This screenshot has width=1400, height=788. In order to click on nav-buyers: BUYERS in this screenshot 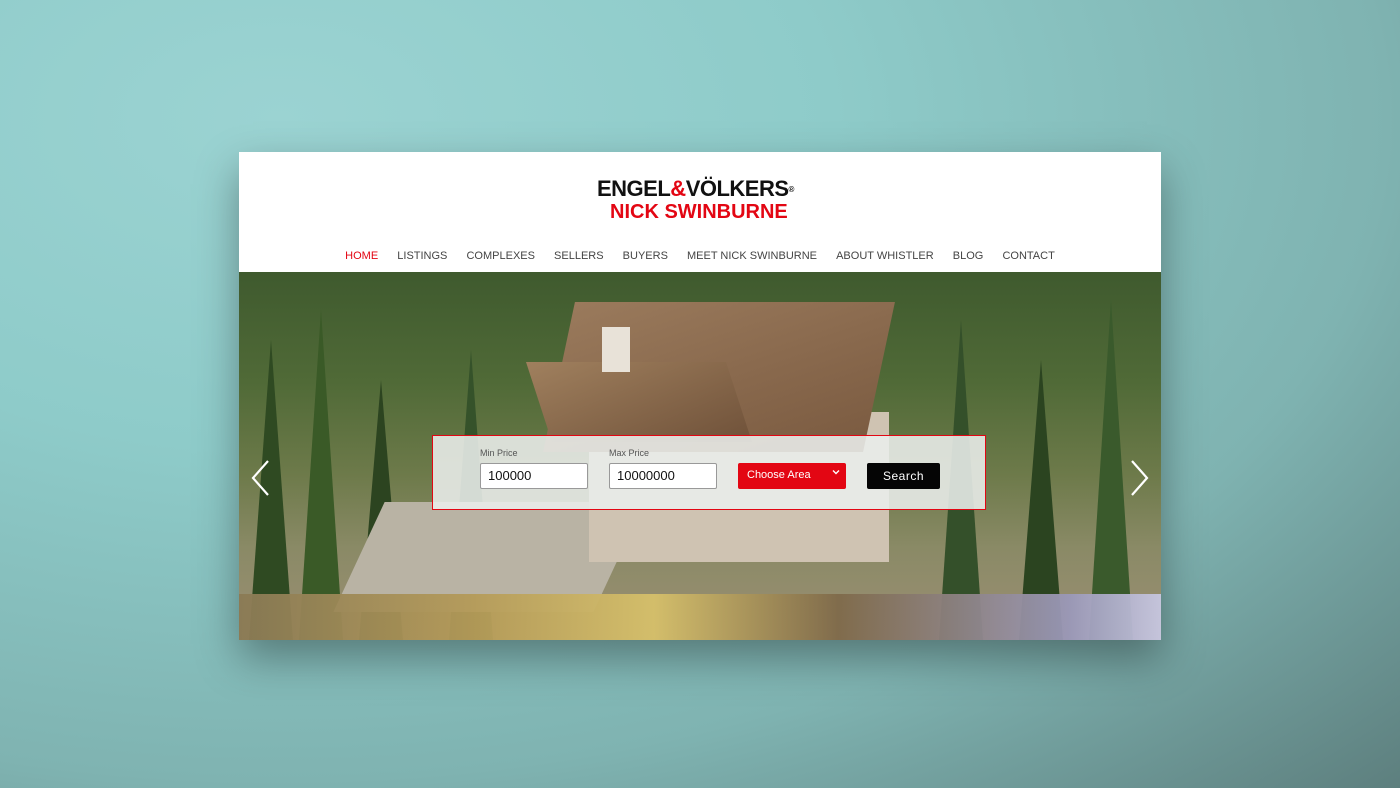, I will do `click(645, 256)`.